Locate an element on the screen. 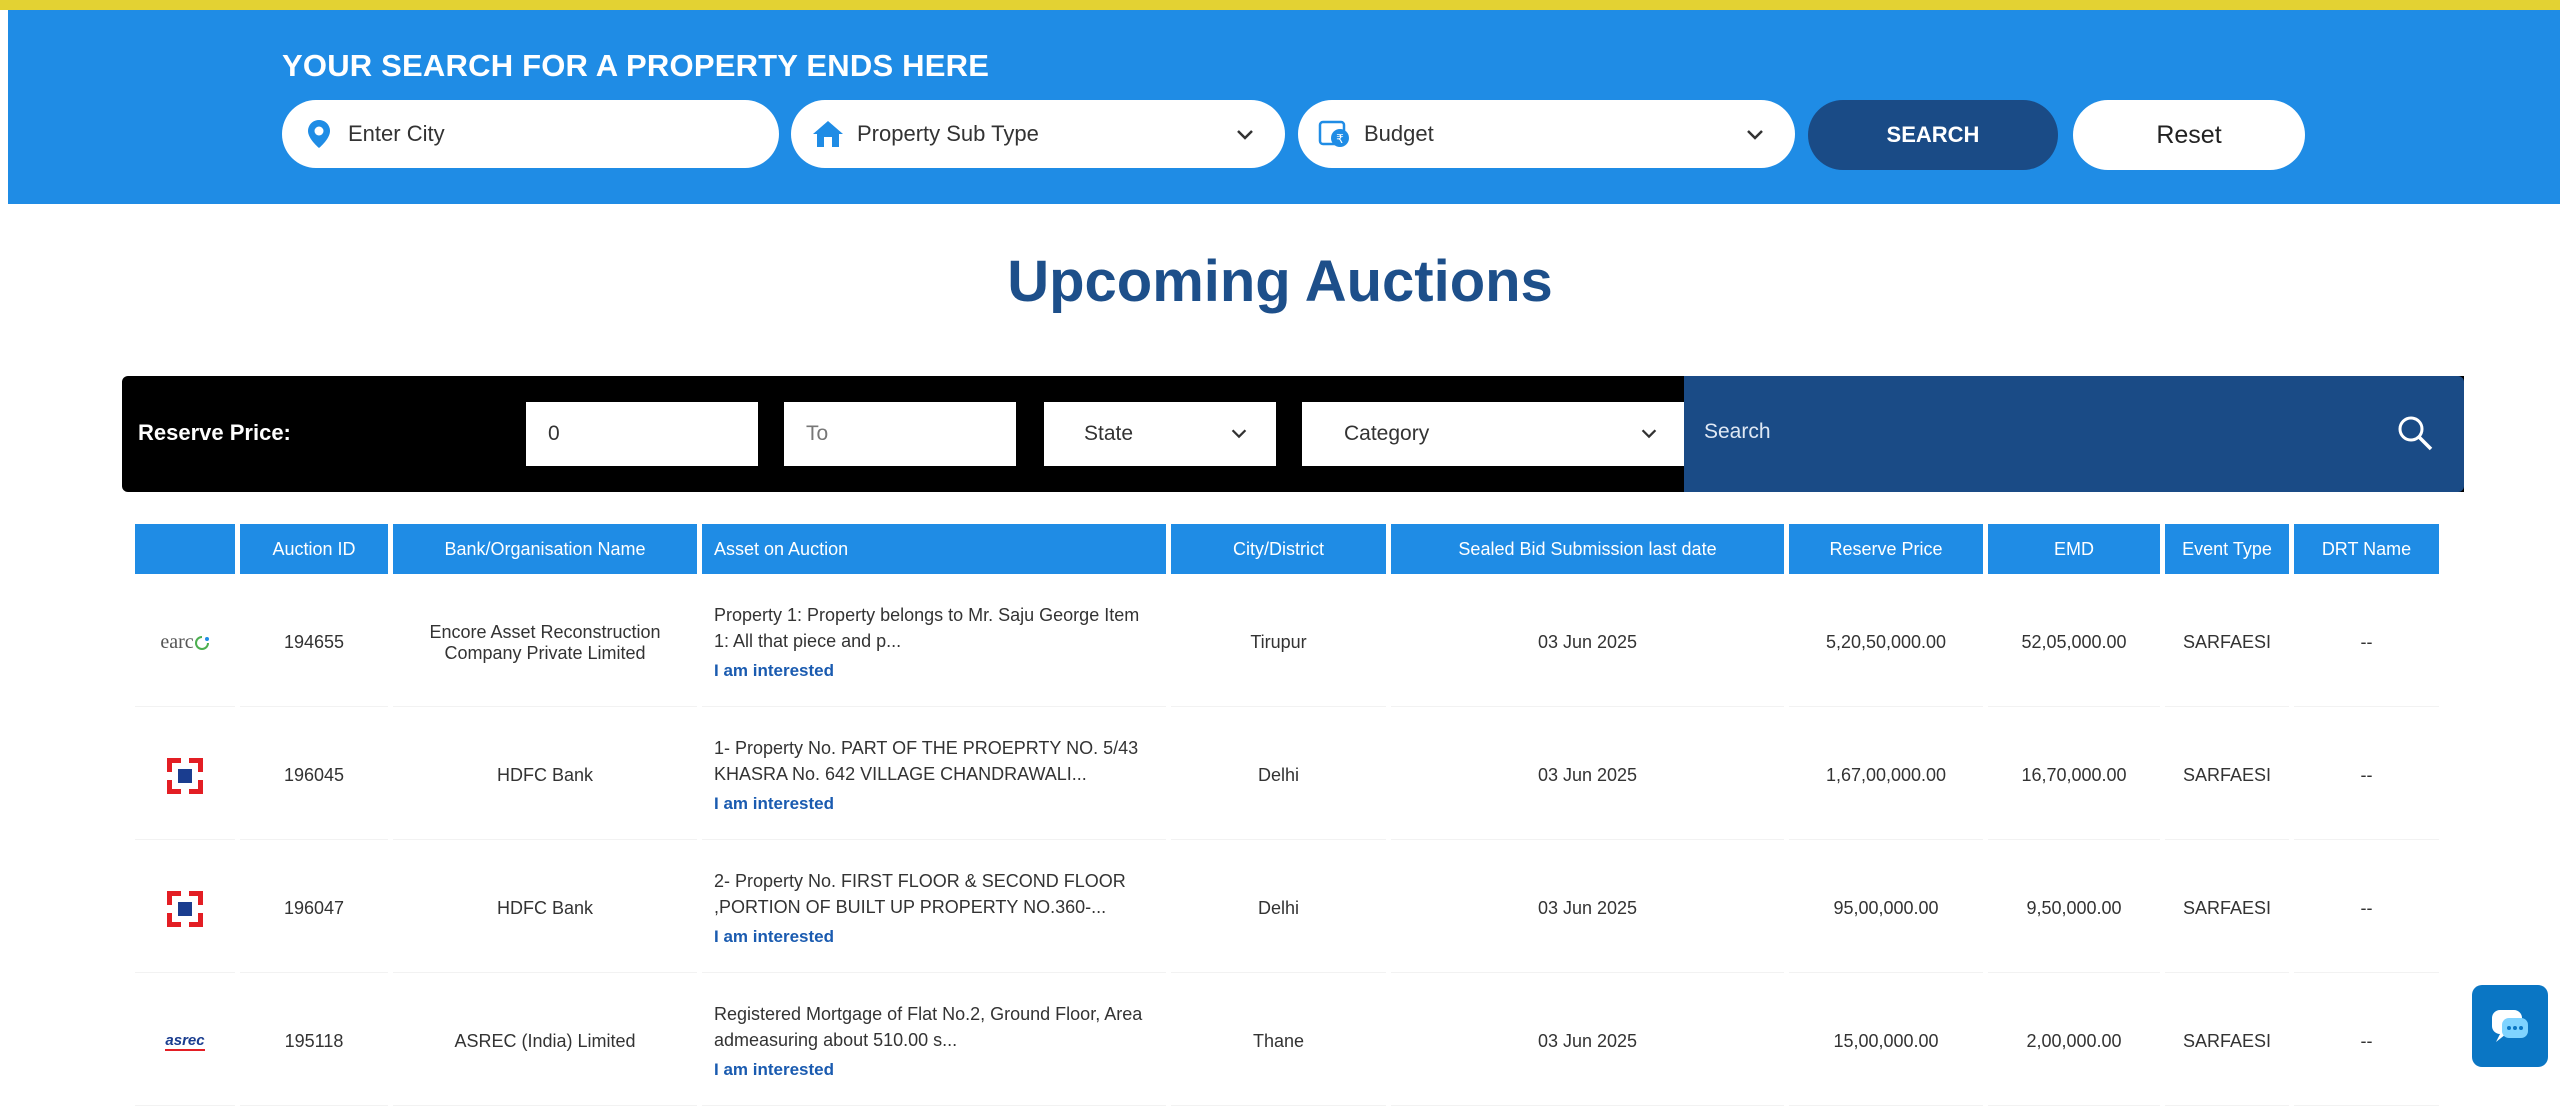  property-subtype-select: Property Sub Type is located at coordinates (1038, 134).